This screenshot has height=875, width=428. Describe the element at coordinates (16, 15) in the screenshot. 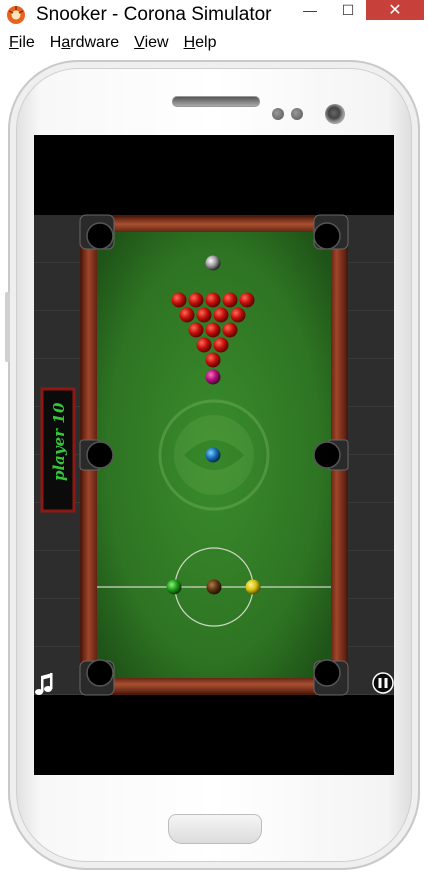

I see `corona-app-icon` at that location.